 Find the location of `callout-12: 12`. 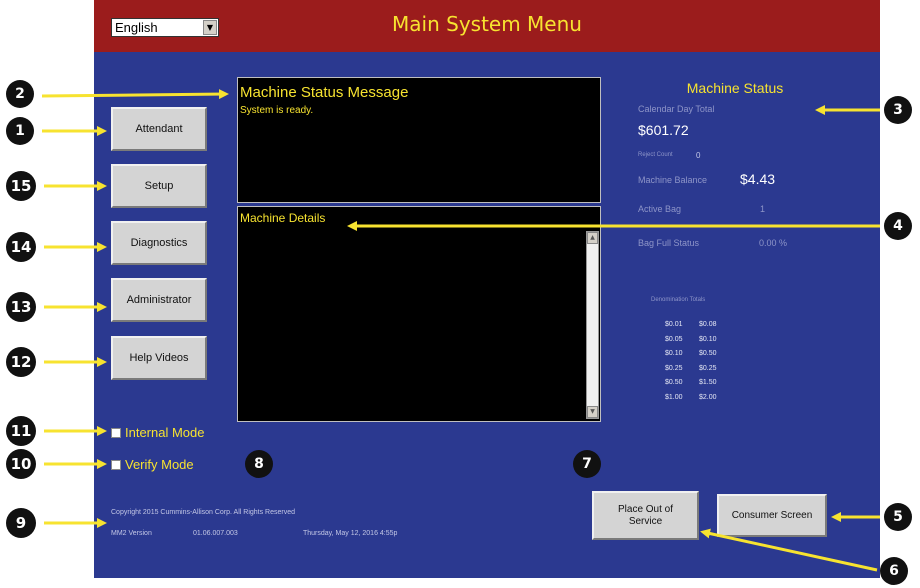

callout-12: 12 is located at coordinates (21, 362).